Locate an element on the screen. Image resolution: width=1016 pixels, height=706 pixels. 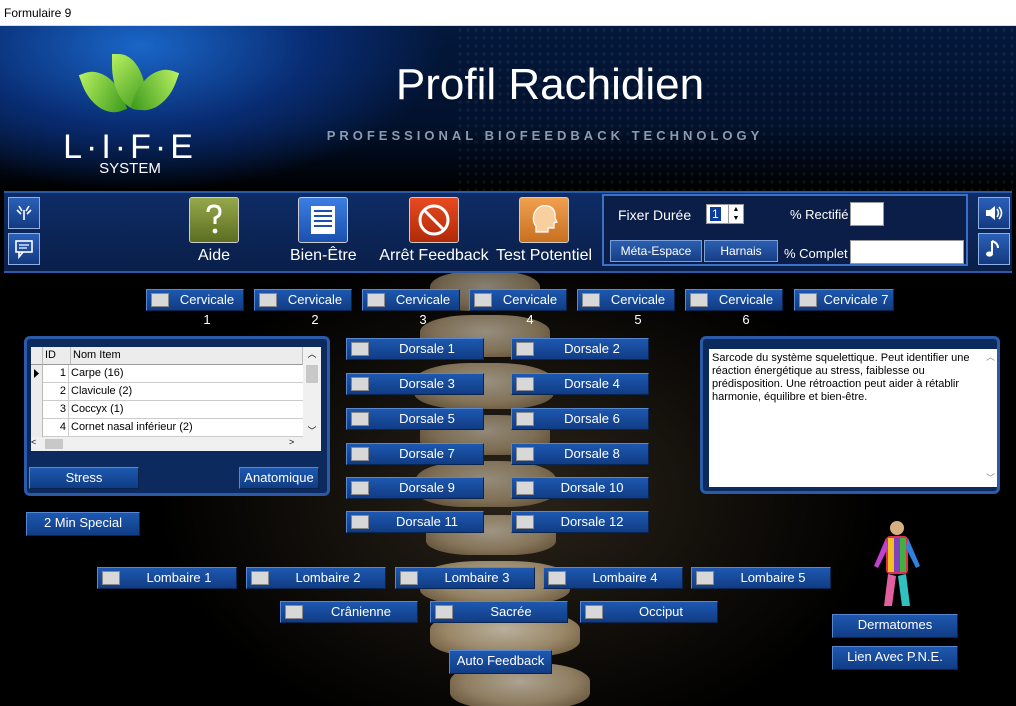
test-potential-button: Test Potentiel is located at coordinates (544, 233).